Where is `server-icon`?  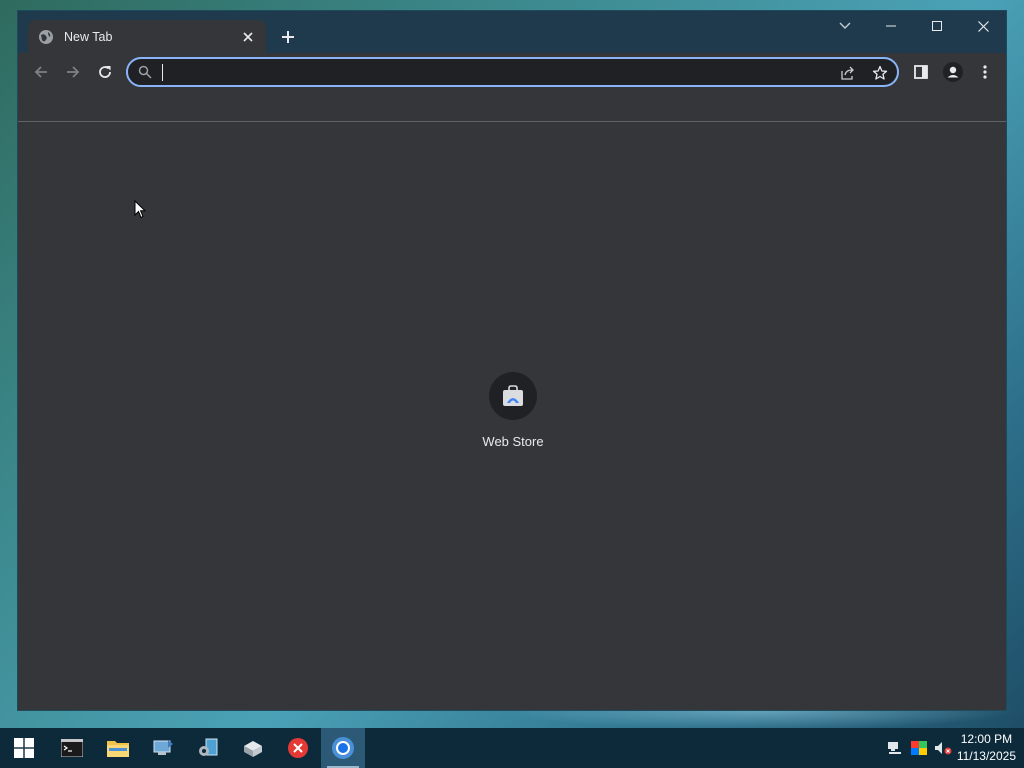
server-icon is located at coordinates (253, 748).